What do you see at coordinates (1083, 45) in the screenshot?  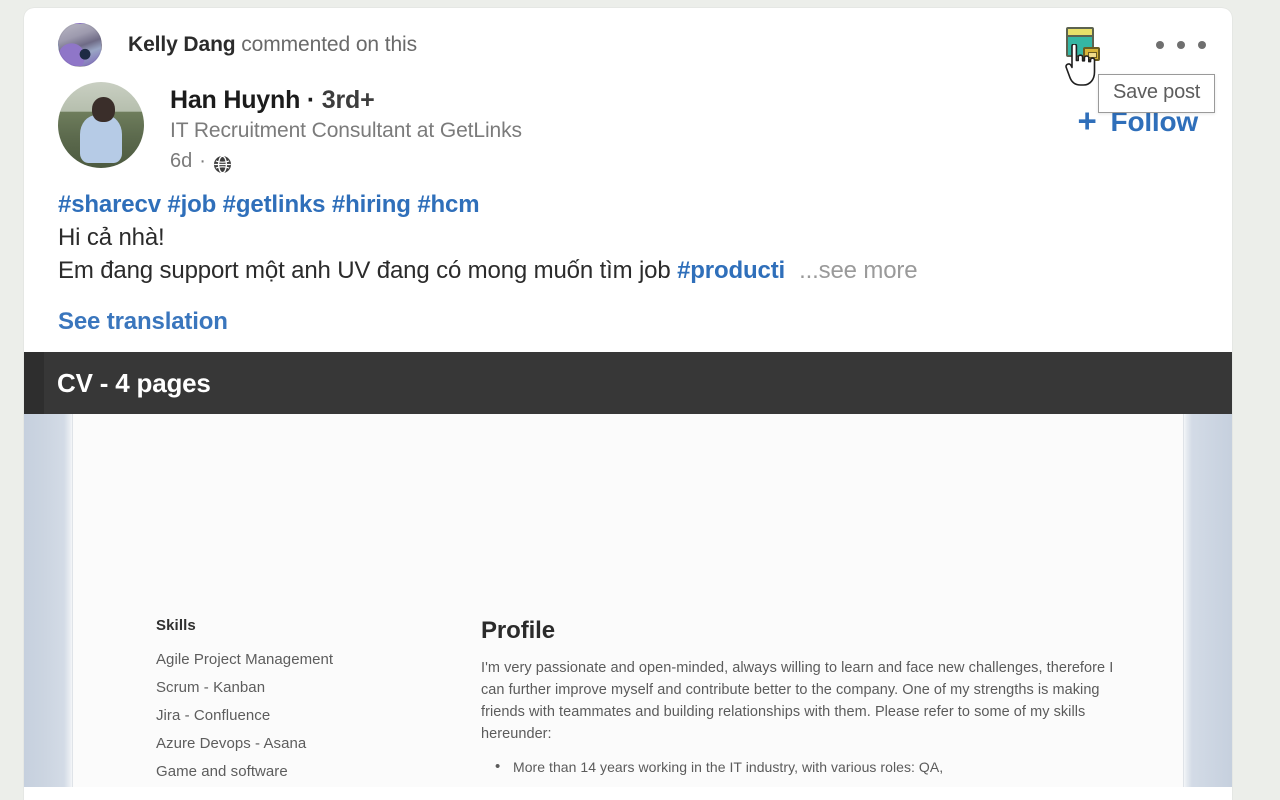 I see `save-post-bookmark-icon` at bounding box center [1083, 45].